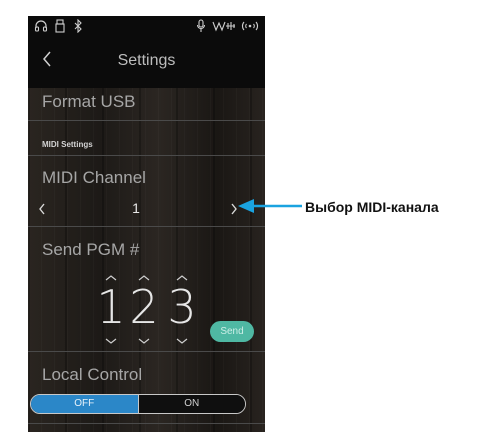 Image resolution: width=503 pixels, height=432 pixels. Describe the element at coordinates (94, 177) in the screenshot. I see `midi-channel-label: MIDI Channel` at that location.